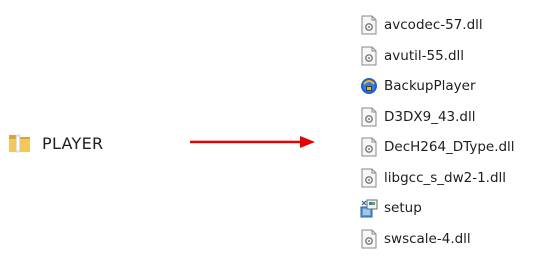 This screenshot has height=272, width=558. I want to click on installer-icon, so click(369, 208).